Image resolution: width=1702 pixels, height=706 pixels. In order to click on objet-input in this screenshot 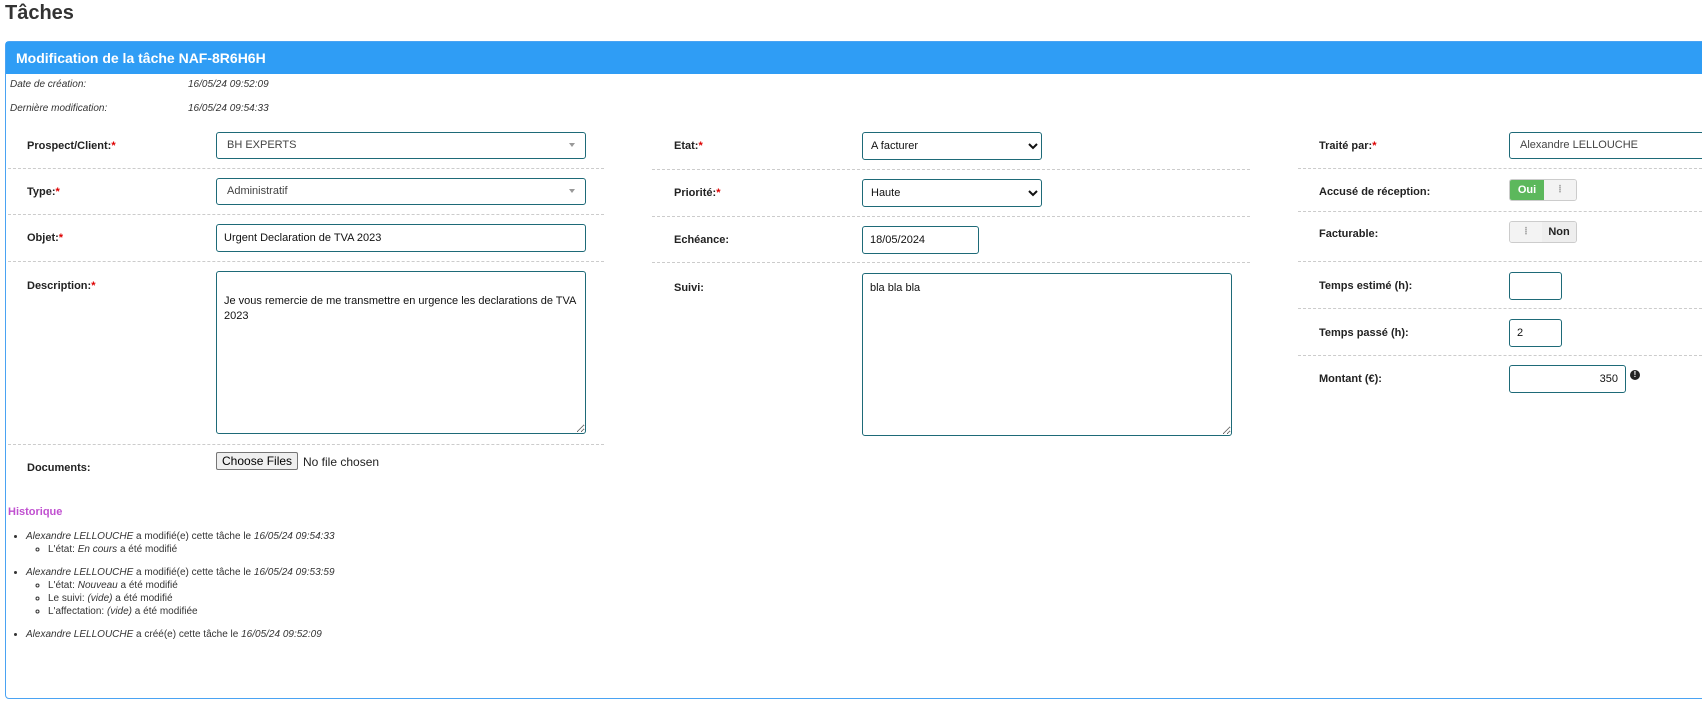, I will do `click(401, 238)`.